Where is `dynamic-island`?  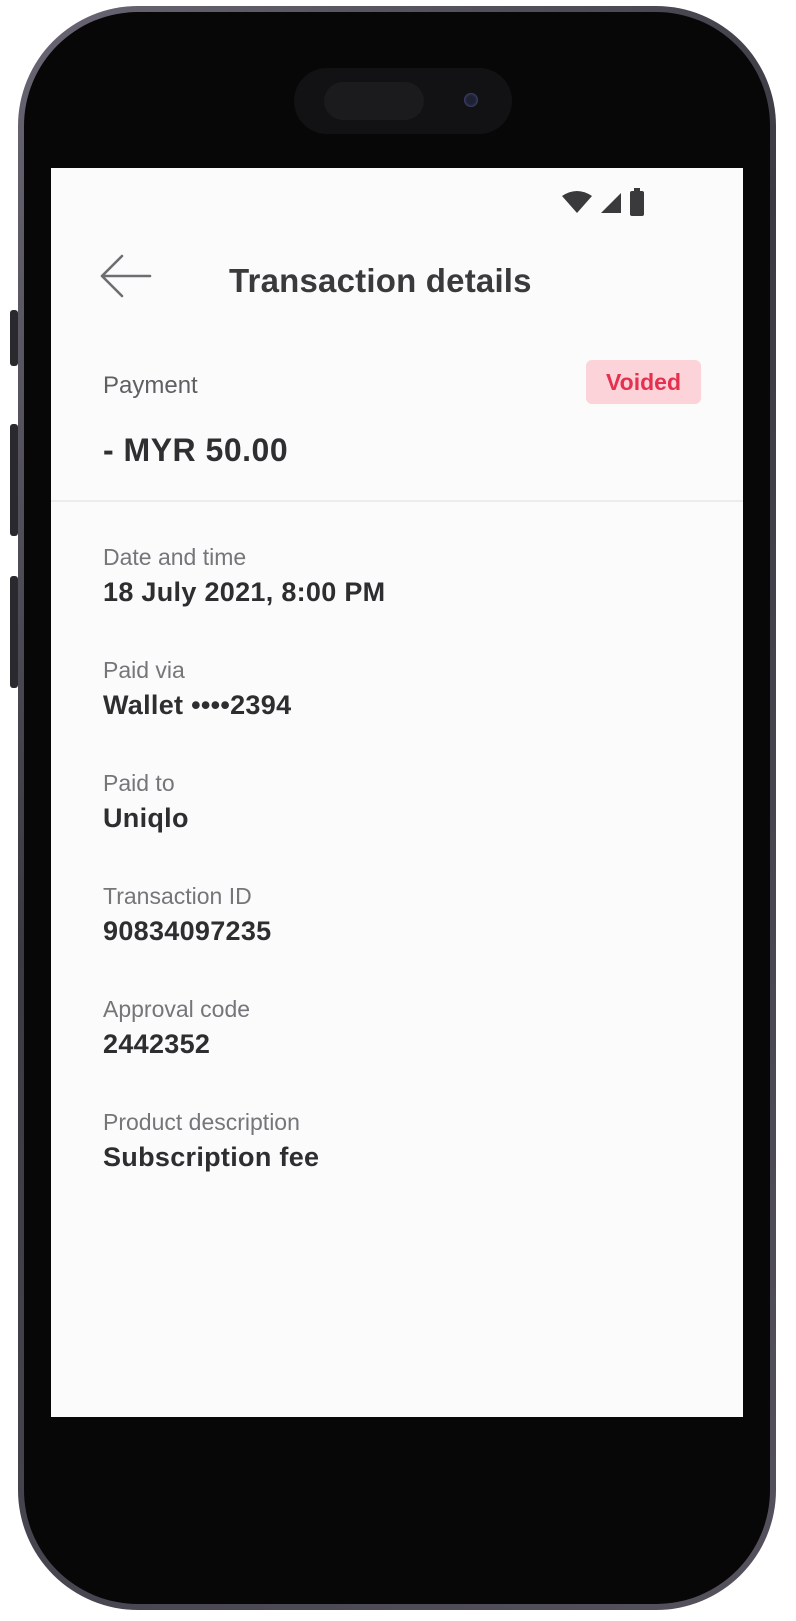
dynamic-island is located at coordinates (403, 101).